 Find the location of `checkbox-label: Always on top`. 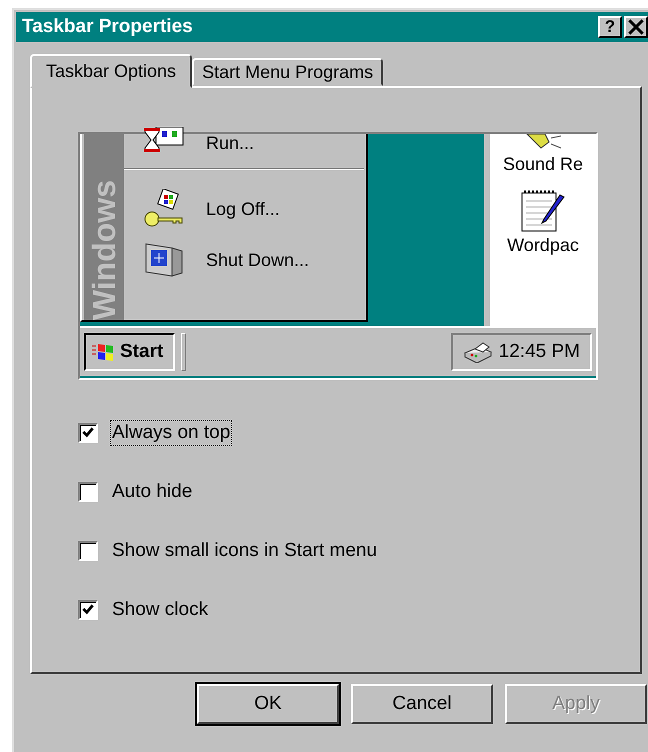

checkbox-label: Always on top is located at coordinates (171, 433).